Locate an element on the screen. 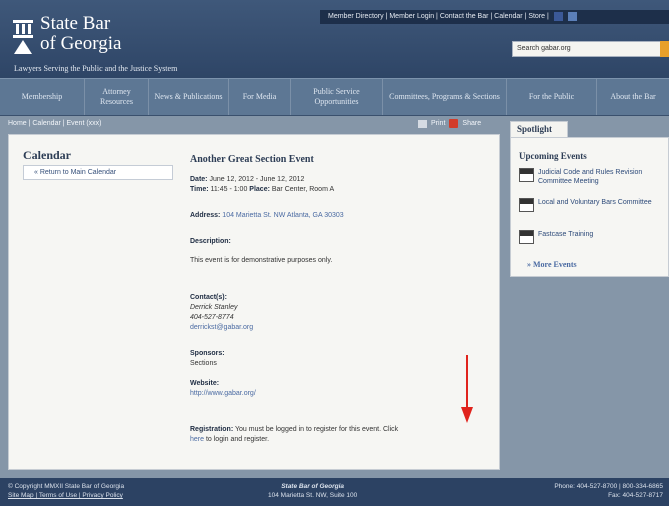  nav-public-service: Public Service Opportunities is located at coordinates (336, 97).